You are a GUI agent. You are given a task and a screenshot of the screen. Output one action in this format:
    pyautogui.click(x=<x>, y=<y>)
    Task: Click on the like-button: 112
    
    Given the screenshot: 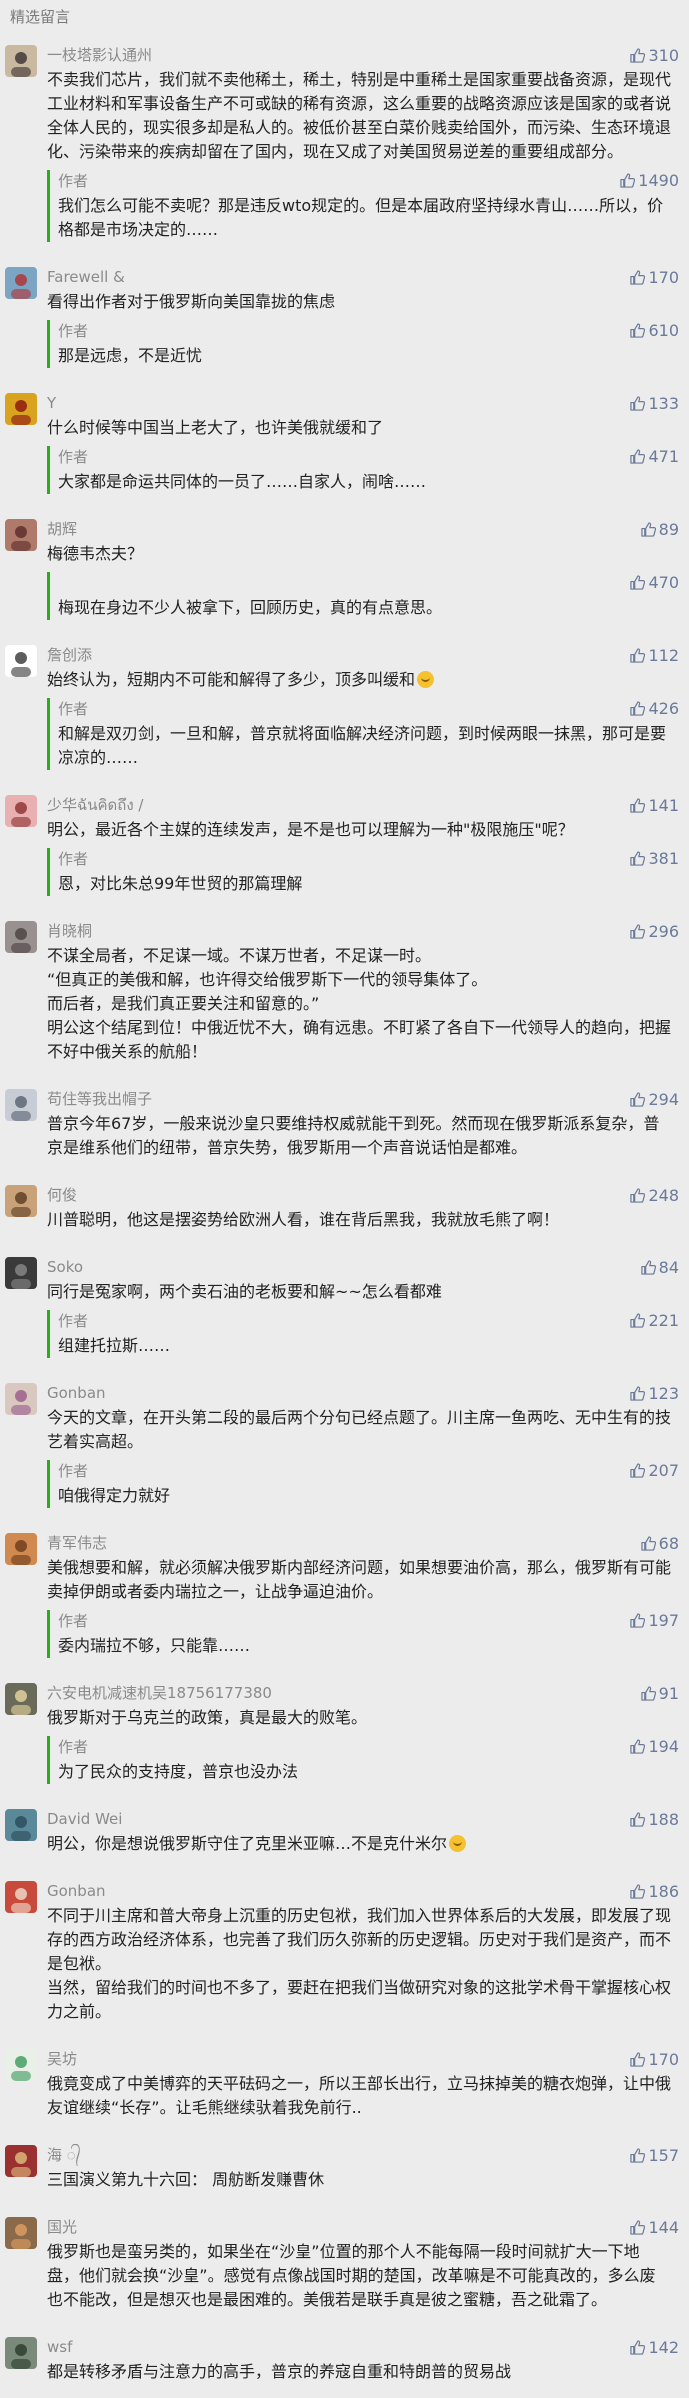 What is the action you would take?
    pyautogui.click(x=654, y=656)
    